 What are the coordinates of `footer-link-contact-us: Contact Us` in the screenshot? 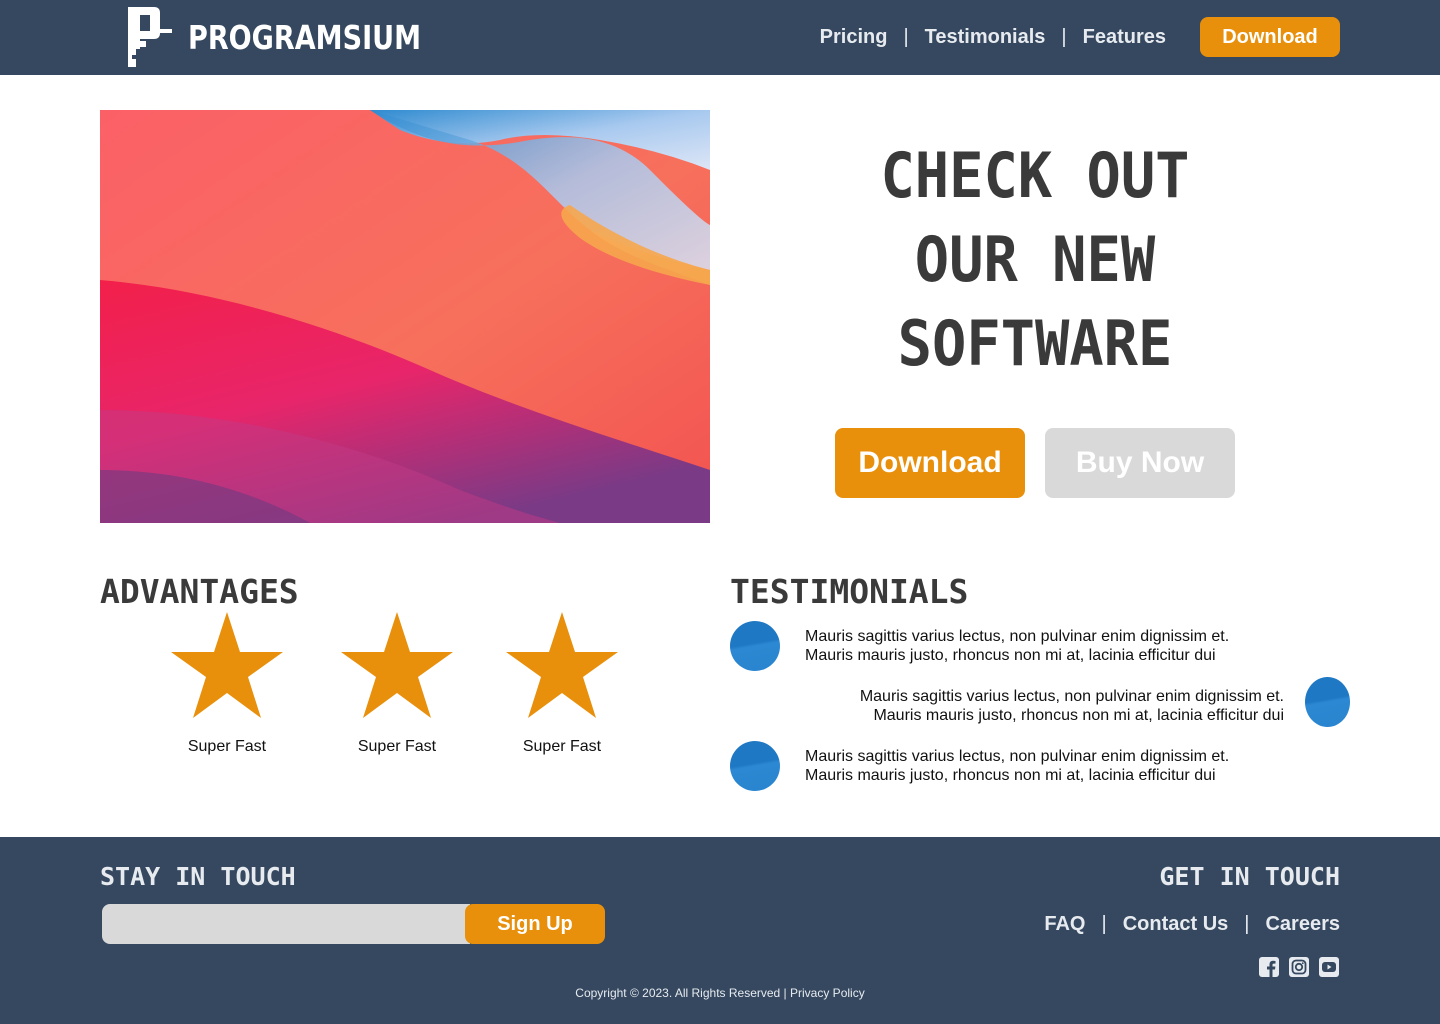 It's located at (1176, 924).